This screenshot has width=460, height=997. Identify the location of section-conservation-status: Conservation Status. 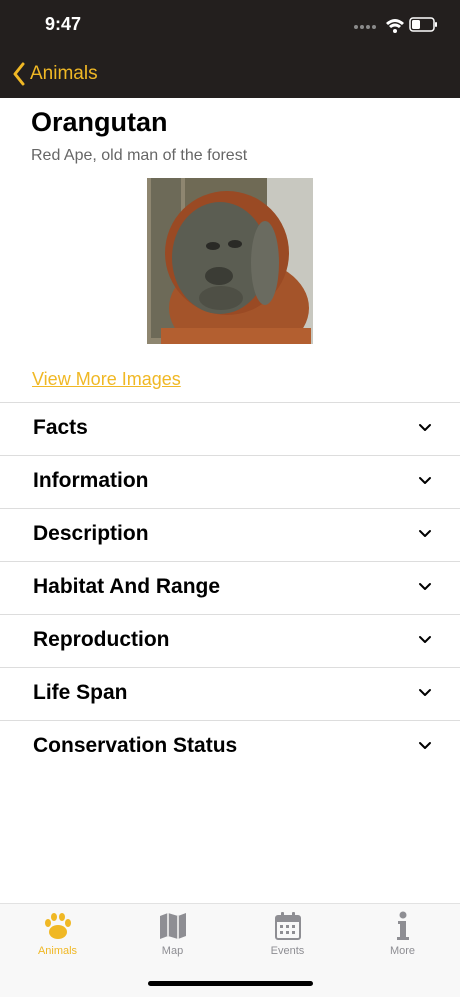
(230, 746).